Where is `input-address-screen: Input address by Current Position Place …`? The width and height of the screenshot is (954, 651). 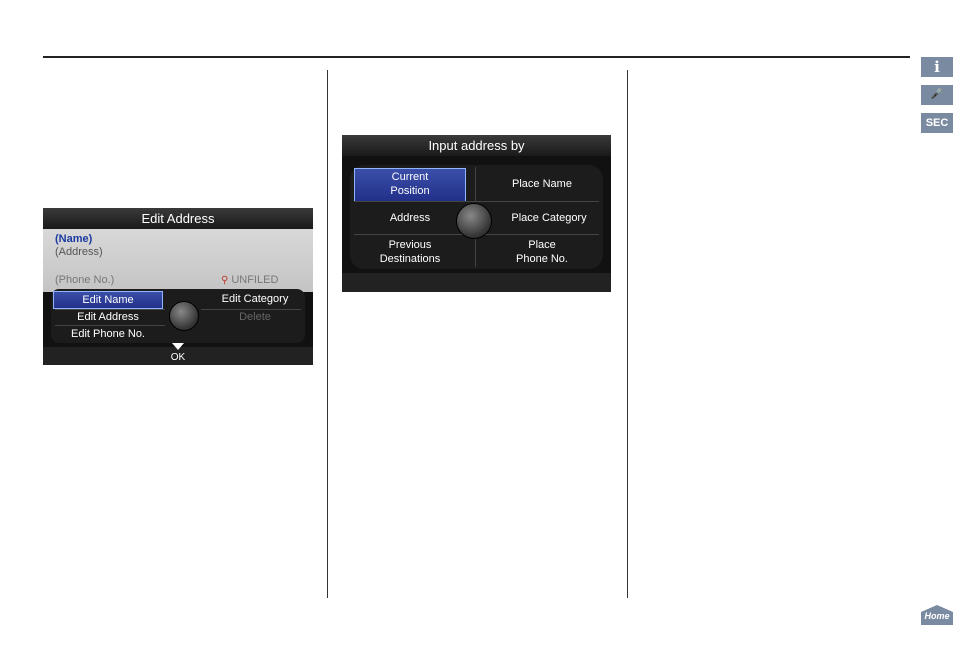 input-address-screen: Input address by Current Position Place … is located at coordinates (476, 213).